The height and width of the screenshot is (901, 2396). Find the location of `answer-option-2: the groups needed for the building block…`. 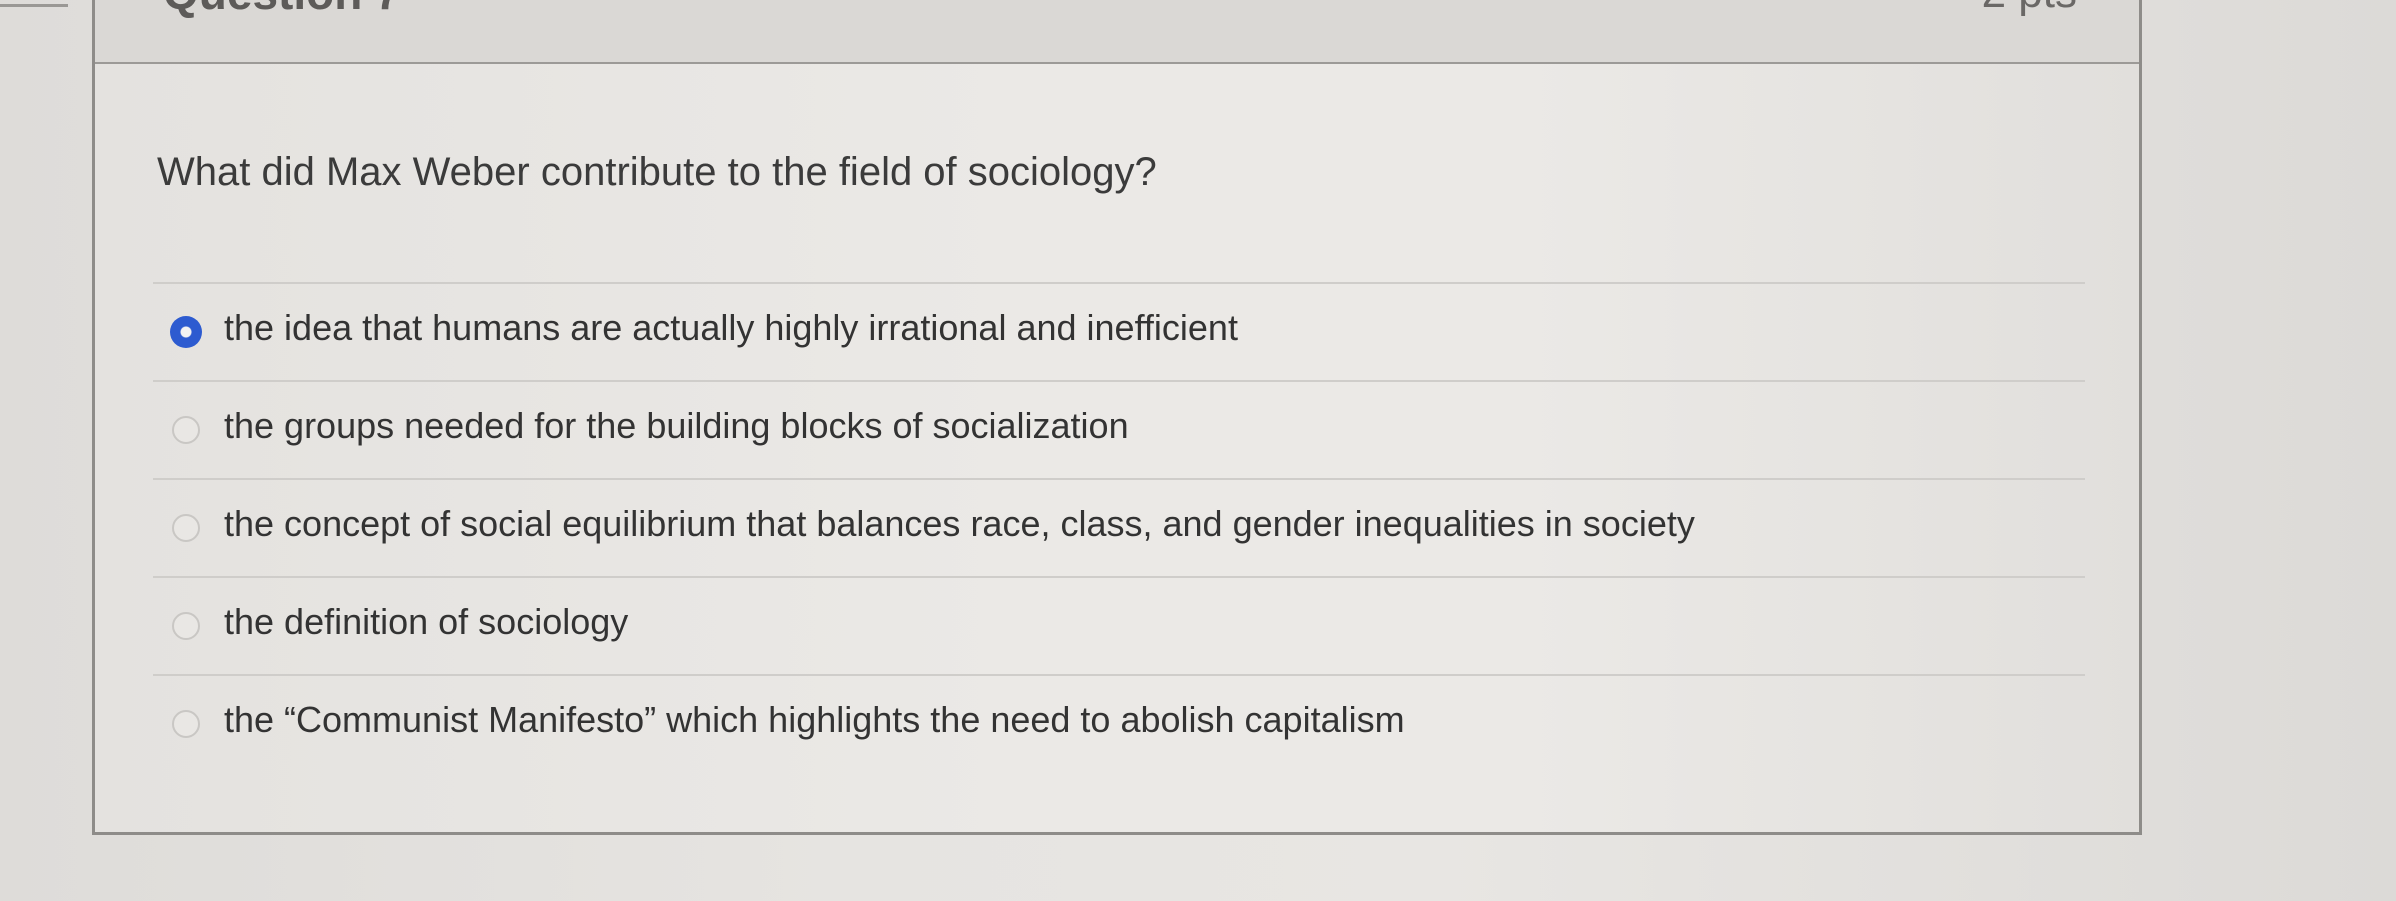

answer-option-2: the groups needed for the building block… is located at coordinates (1119, 429).